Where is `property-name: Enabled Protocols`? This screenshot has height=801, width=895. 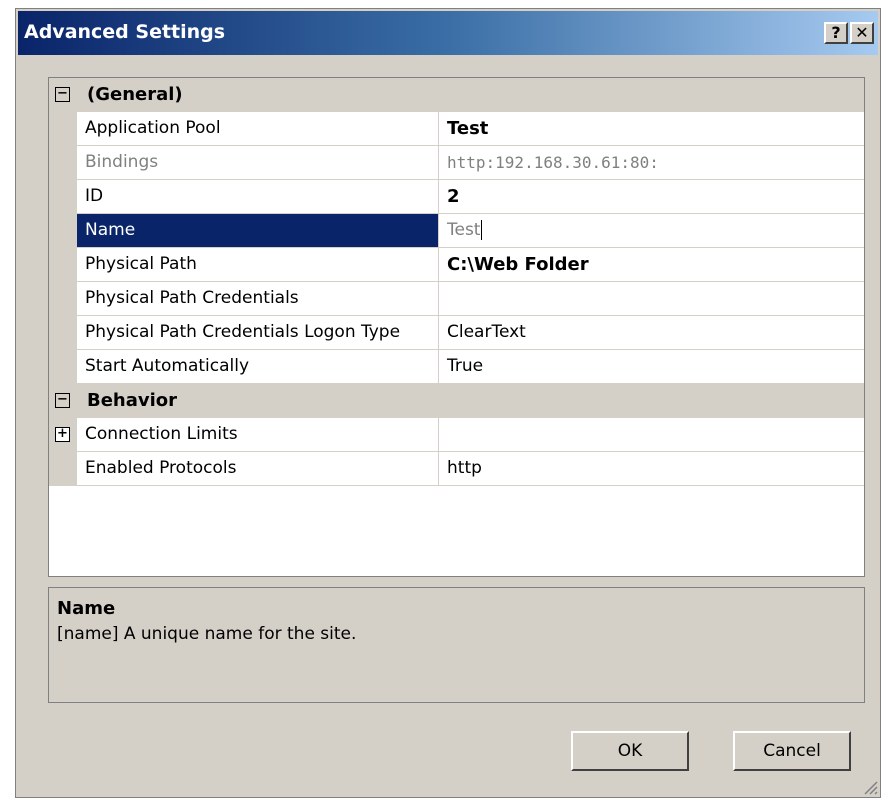
property-name: Enabled Protocols is located at coordinates (258, 468).